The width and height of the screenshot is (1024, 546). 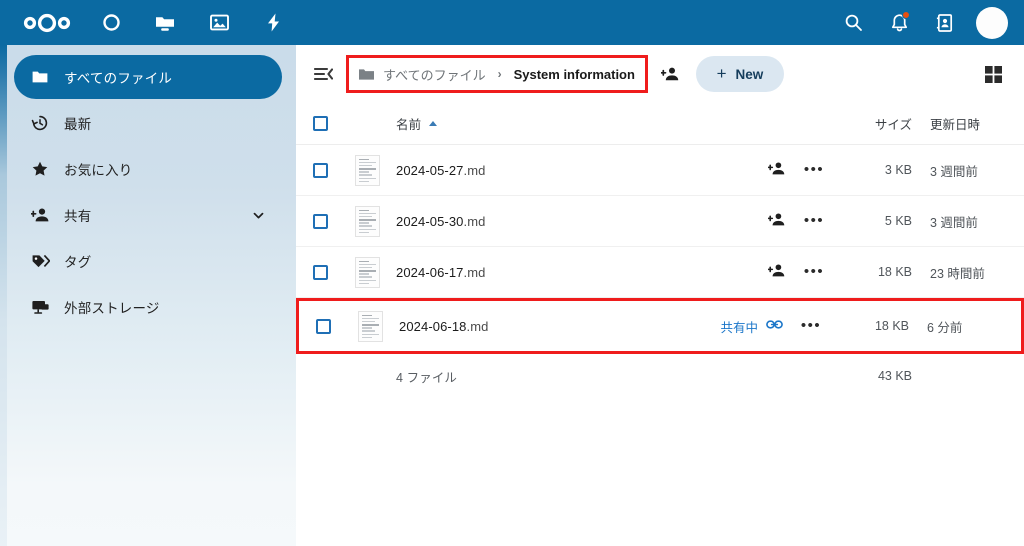 I want to click on table-row: 2024-06-18.md 共有中 ••• 18 KB 6 分前, so click(x=660, y=326).